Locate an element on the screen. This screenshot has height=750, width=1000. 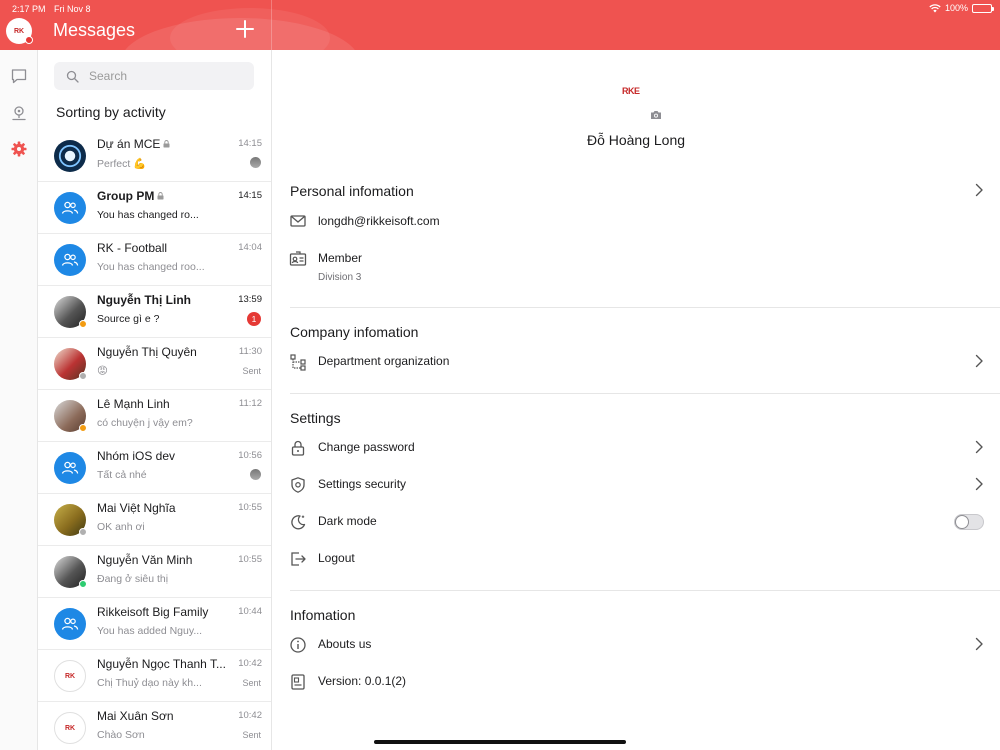
camera-icon is located at coordinates (656, 115).